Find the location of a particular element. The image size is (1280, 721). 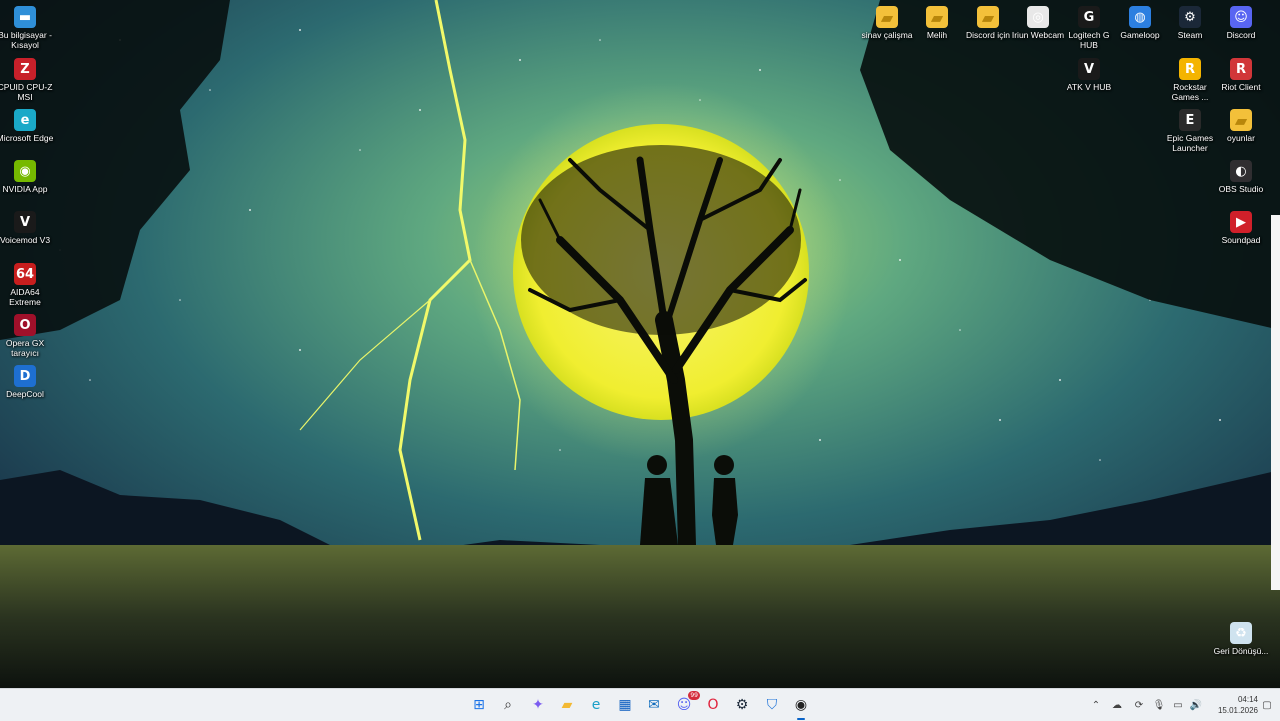

obs-icon: ◐ is located at coordinates (1241, 171).